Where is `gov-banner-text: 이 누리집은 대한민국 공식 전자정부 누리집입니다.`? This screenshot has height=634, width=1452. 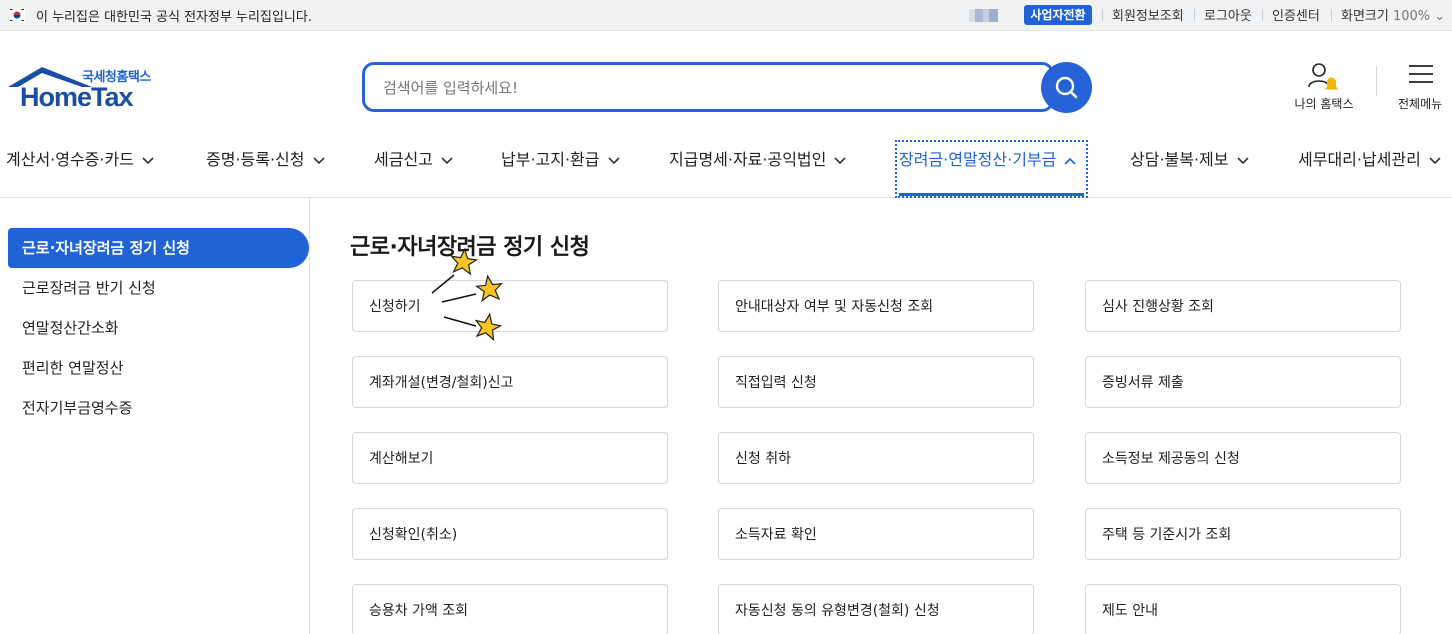
gov-banner-text: 이 누리집은 대한민국 공식 전자정부 누리집입니다. is located at coordinates (174, 17).